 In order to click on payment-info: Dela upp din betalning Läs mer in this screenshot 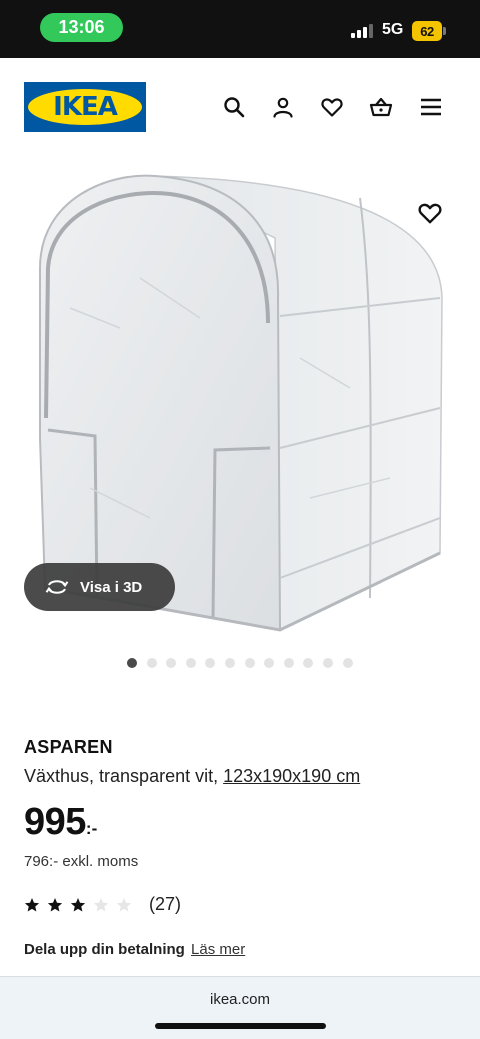, I will do `click(134, 949)`.